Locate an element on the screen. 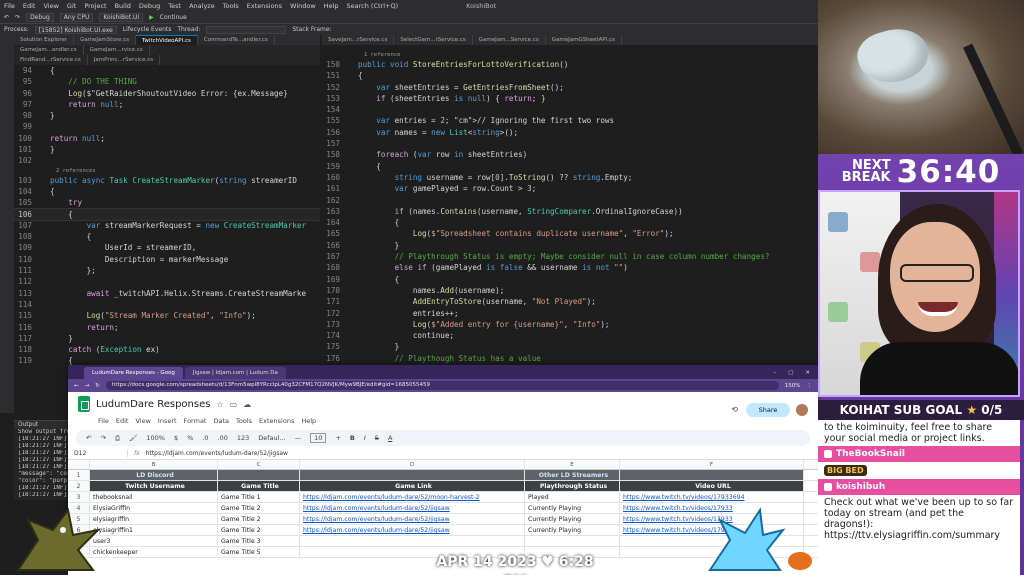 The height and width of the screenshot is (575, 1024). print-icon: ⎙ is located at coordinates (117, 438).